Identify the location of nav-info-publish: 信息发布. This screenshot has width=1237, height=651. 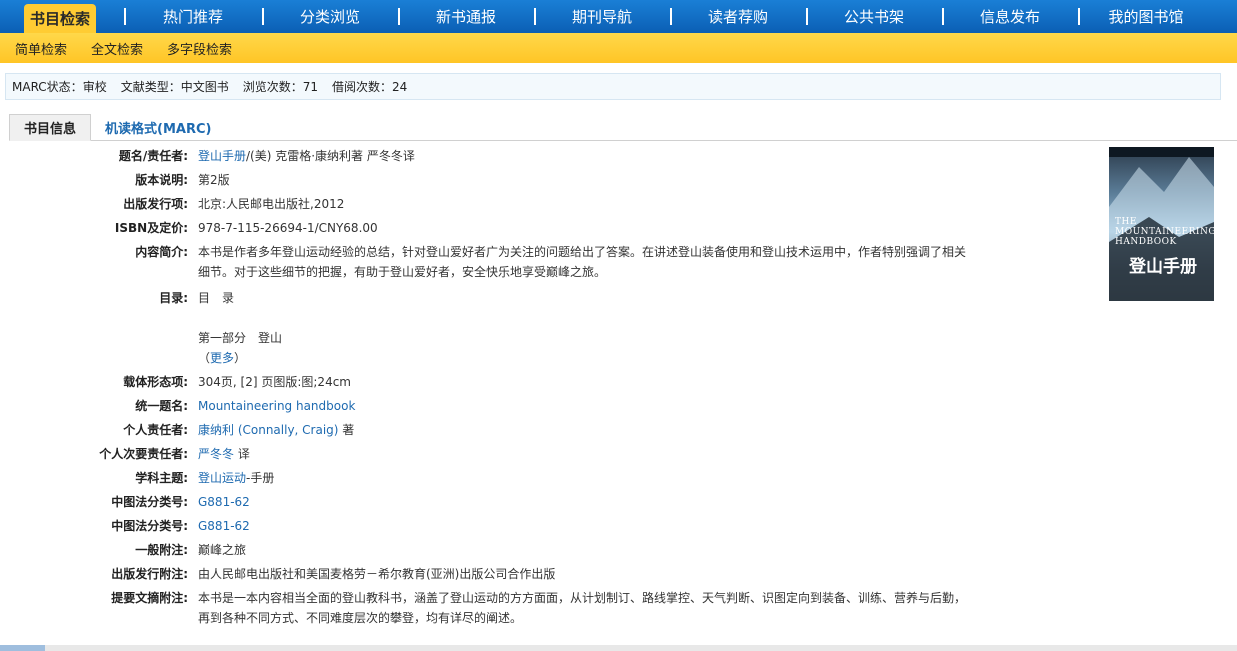
(1010, 16).